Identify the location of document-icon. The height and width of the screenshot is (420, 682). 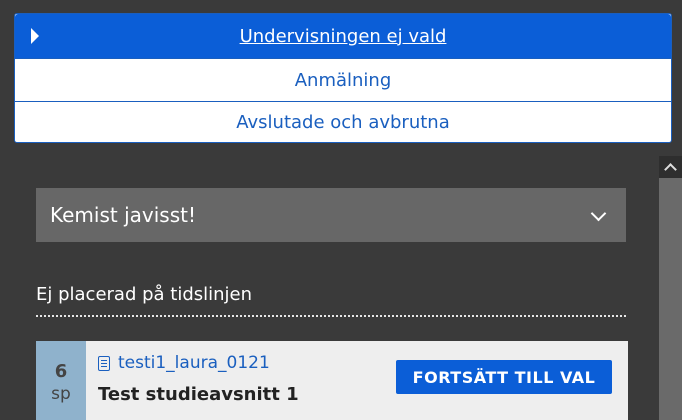
(104, 363).